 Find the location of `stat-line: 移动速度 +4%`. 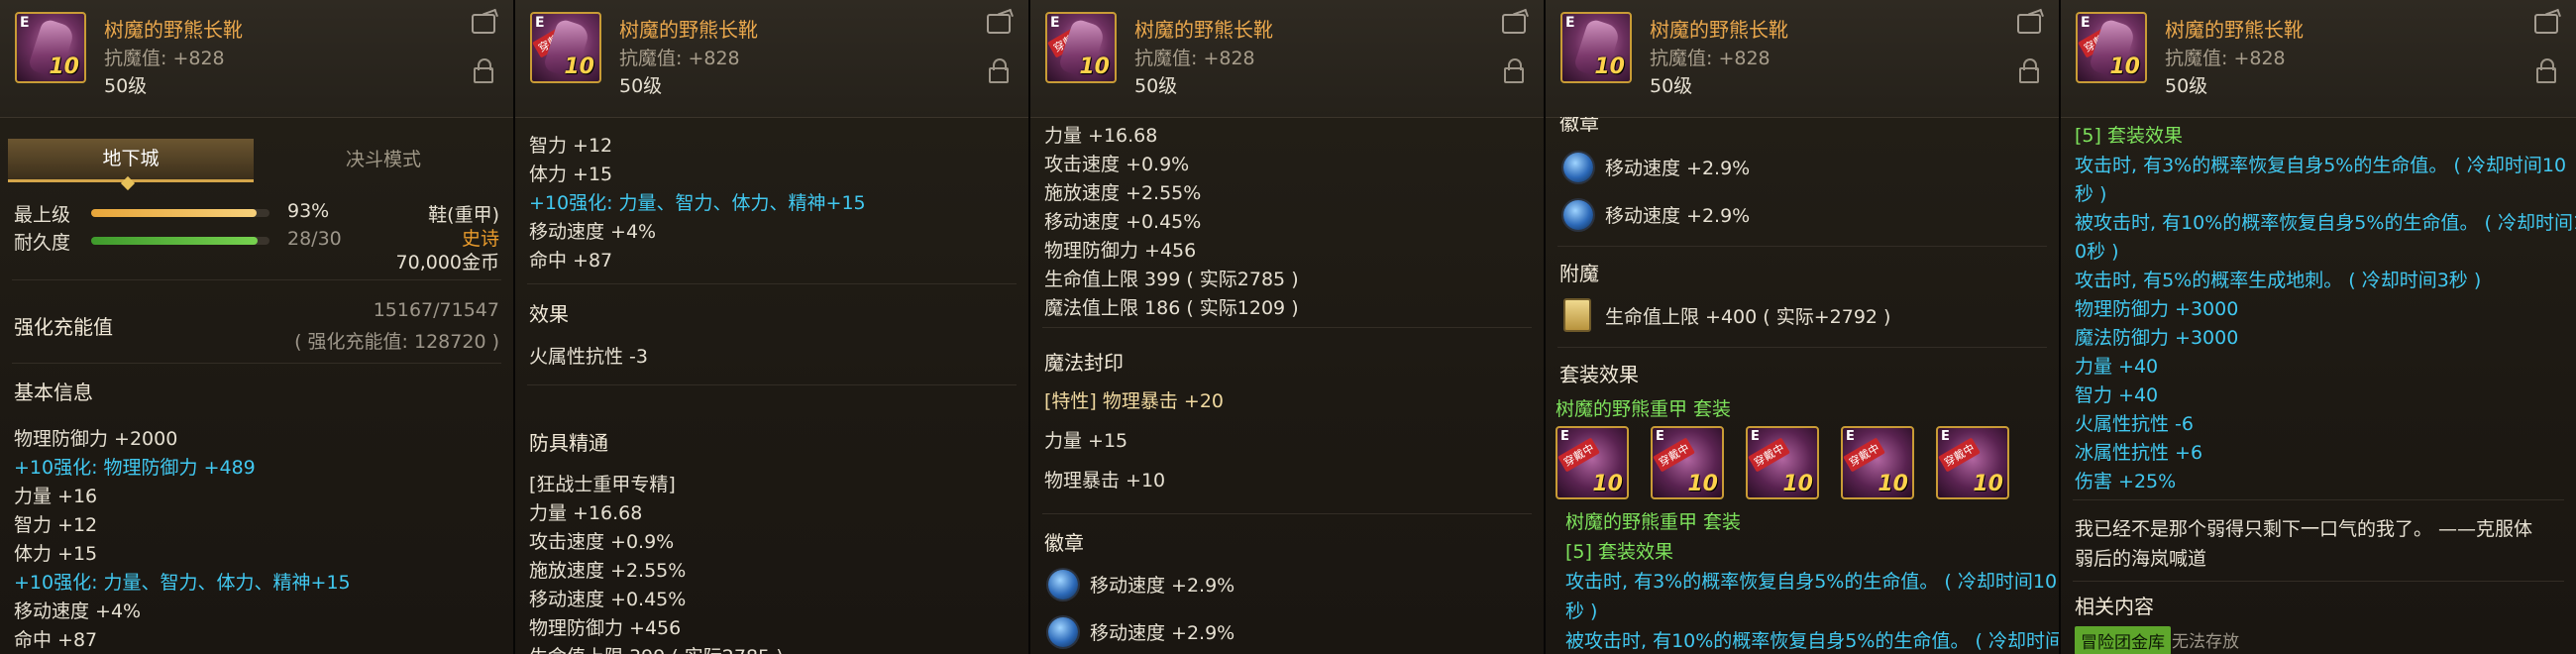

stat-line: 移动速度 +4% is located at coordinates (78, 611).